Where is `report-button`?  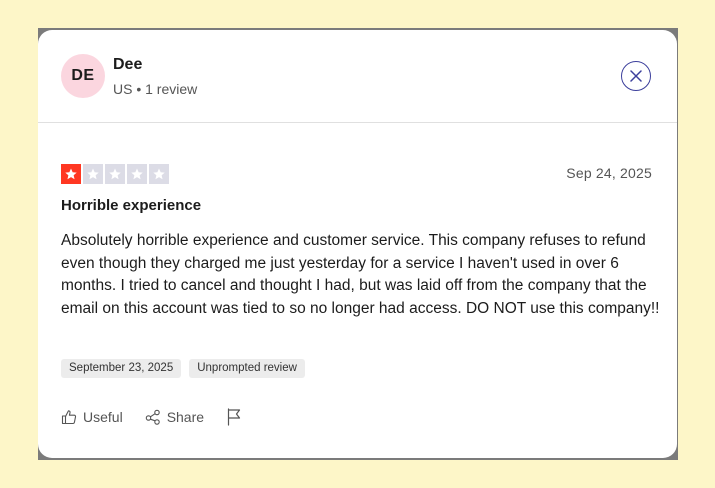 report-button is located at coordinates (234, 417).